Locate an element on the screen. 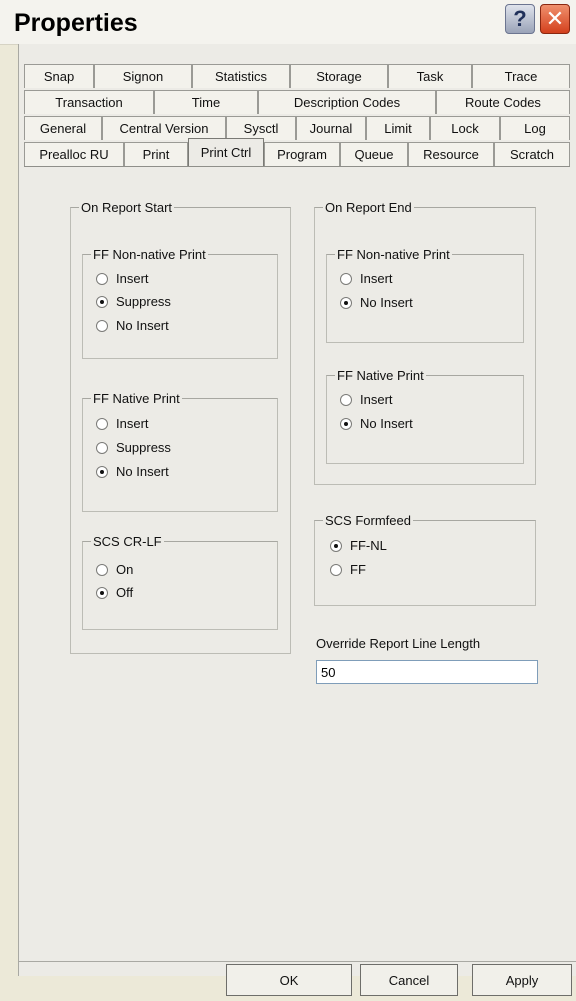 This screenshot has width=576, height=1001. tab-sysctl: Sysctl is located at coordinates (261, 128).